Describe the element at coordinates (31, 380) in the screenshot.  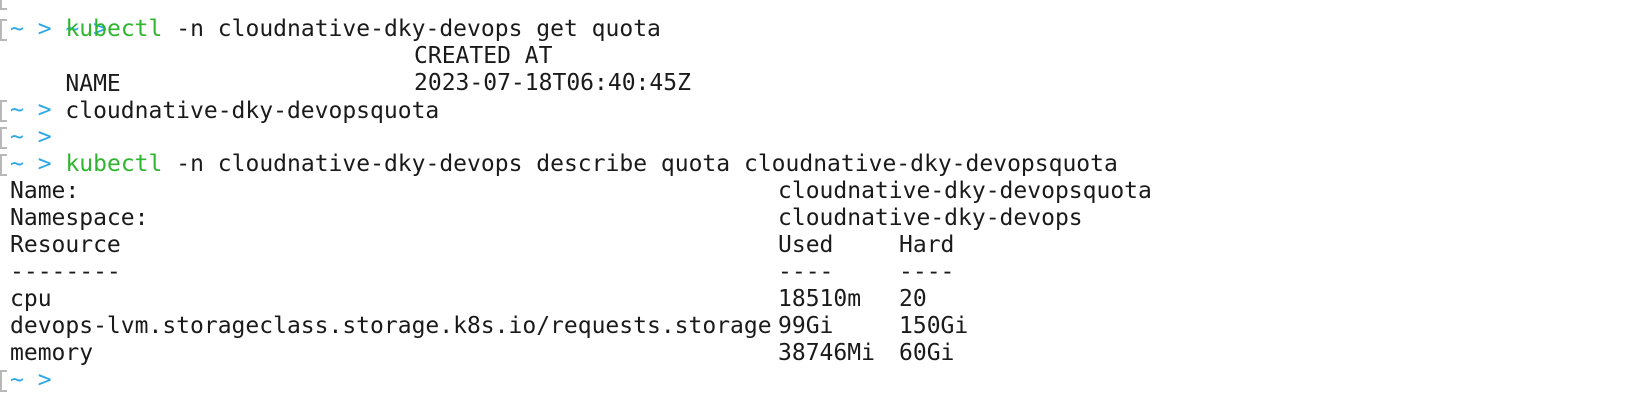
I see `prompt-line-current: ~ >` at that location.